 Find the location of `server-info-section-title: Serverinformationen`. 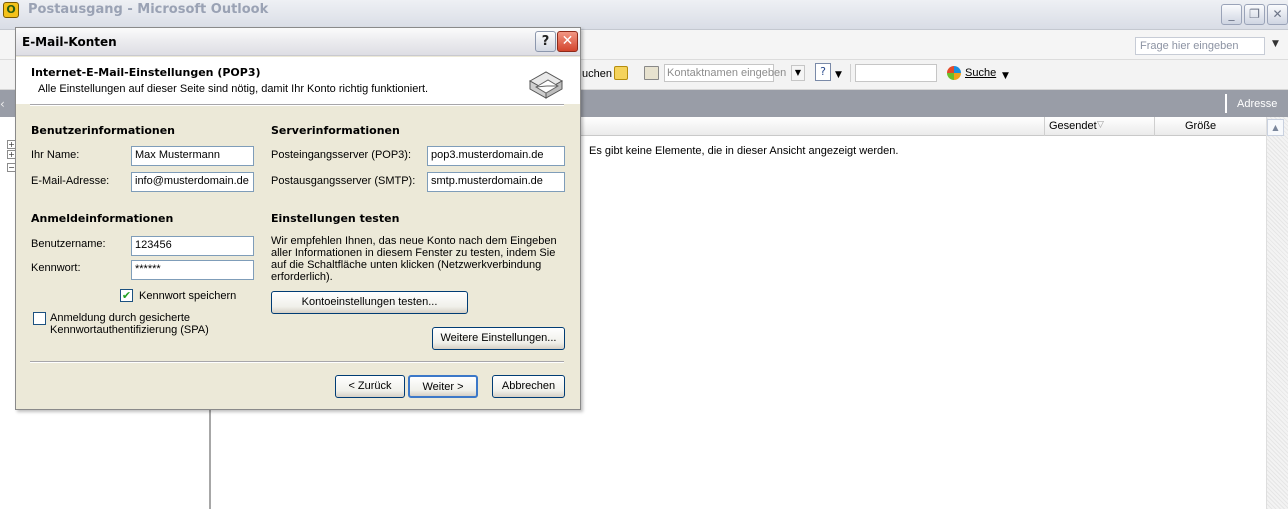

server-info-section-title: Serverinformationen is located at coordinates (335, 130).